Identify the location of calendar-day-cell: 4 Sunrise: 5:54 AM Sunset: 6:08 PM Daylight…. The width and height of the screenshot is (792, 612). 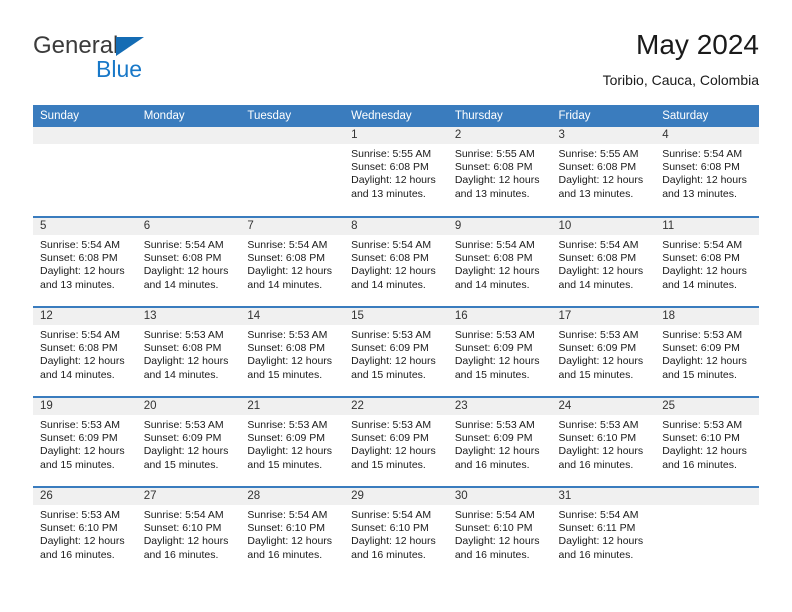
(707, 172).